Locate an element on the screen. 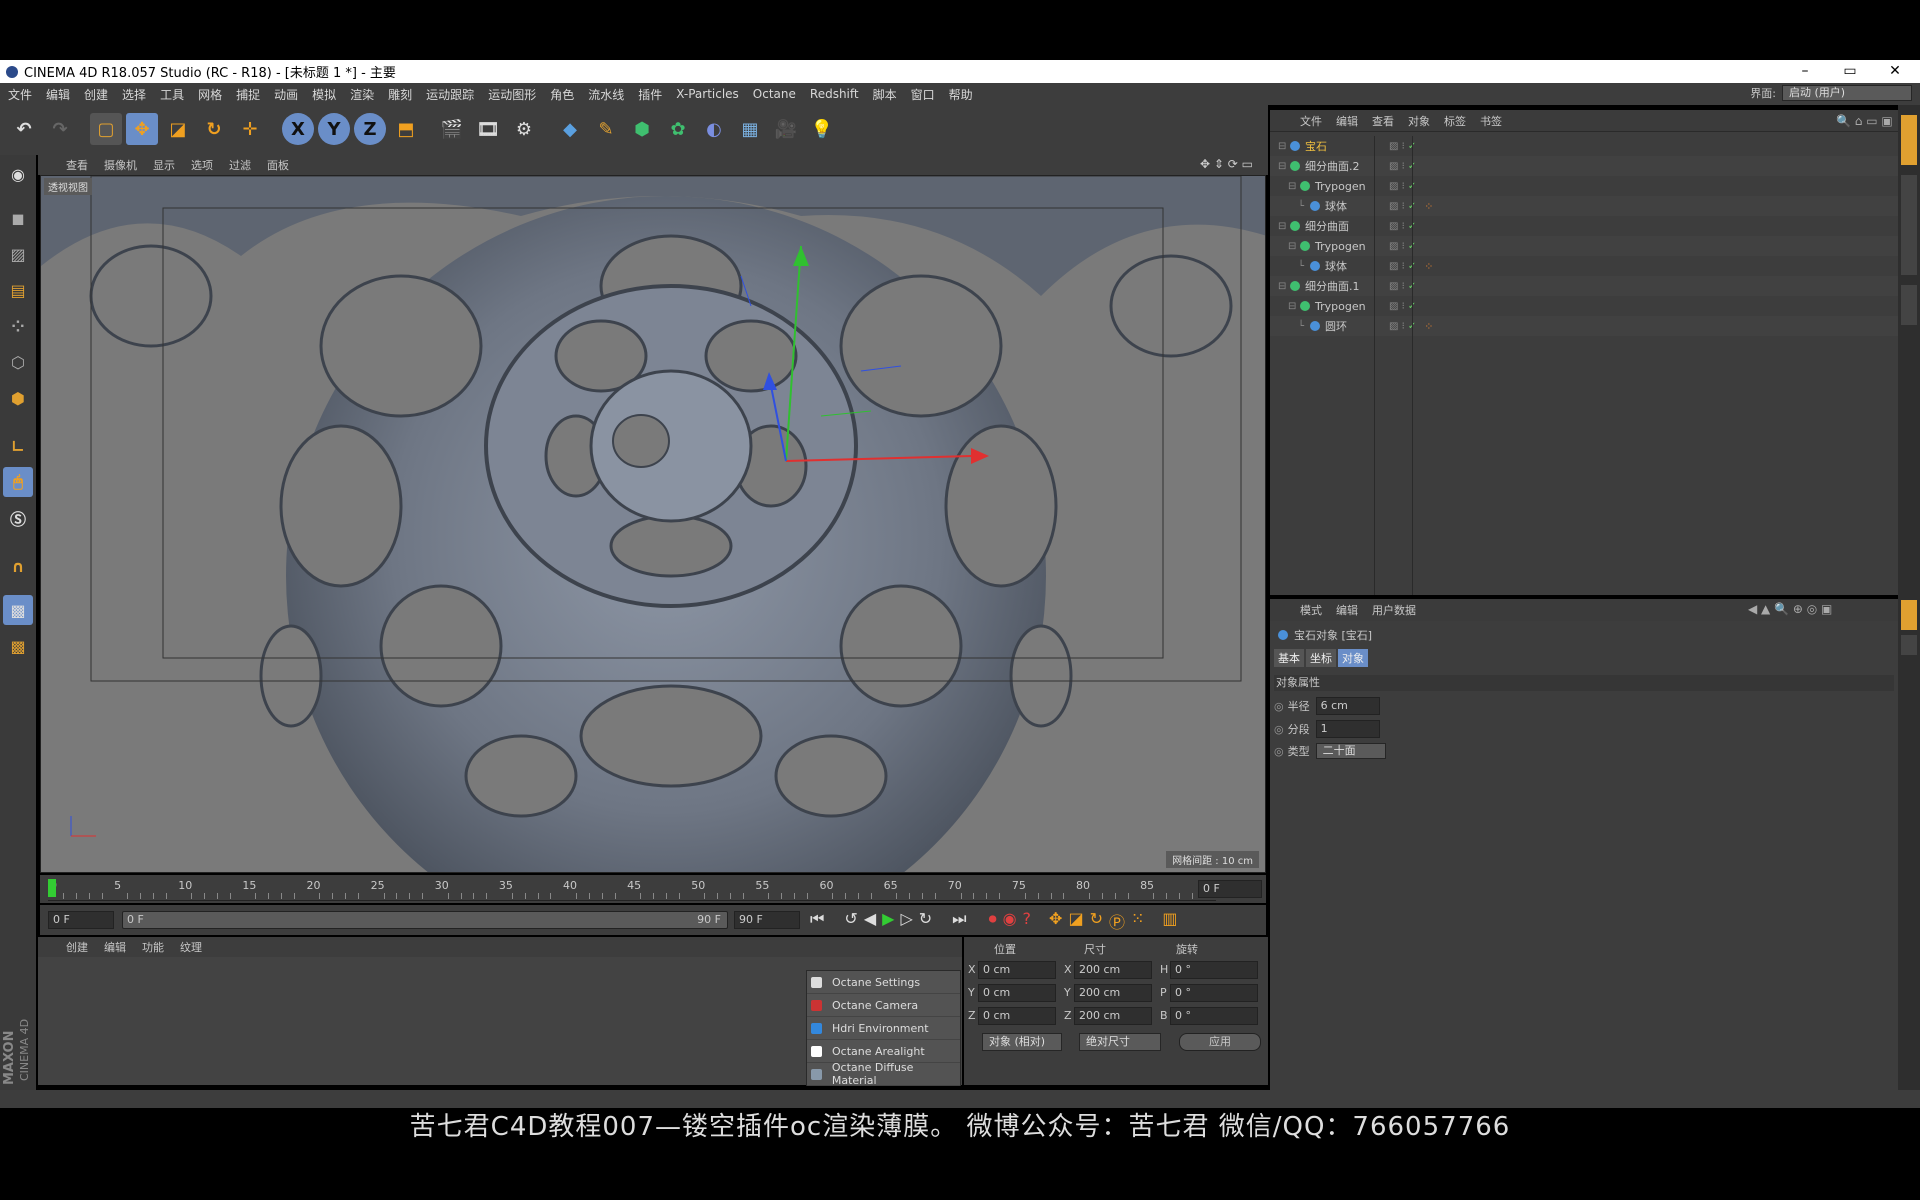  axis-mode-icon: ∟ is located at coordinates (18, 446).